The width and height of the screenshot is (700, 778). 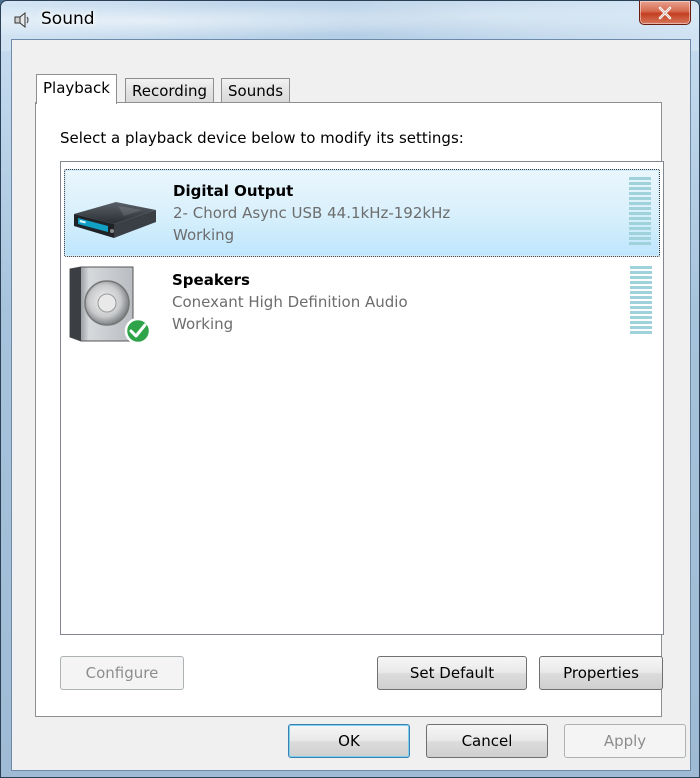 What do you see at coordinates (21, 20) in the screenshot?
I see `speaker-volume-icon` at bounding box center [21, 20].